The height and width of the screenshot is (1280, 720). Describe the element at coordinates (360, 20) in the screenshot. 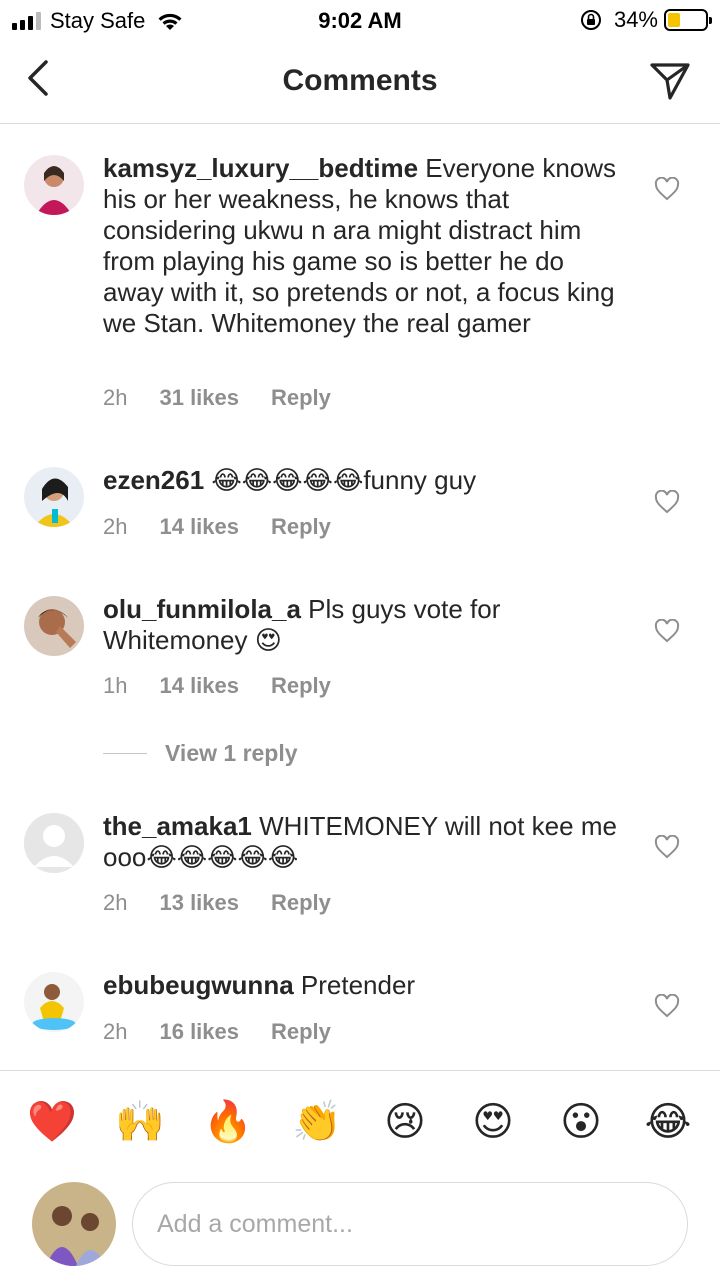

I see `status-bar: Stay Safe 9:02 AM 34%` at that location.